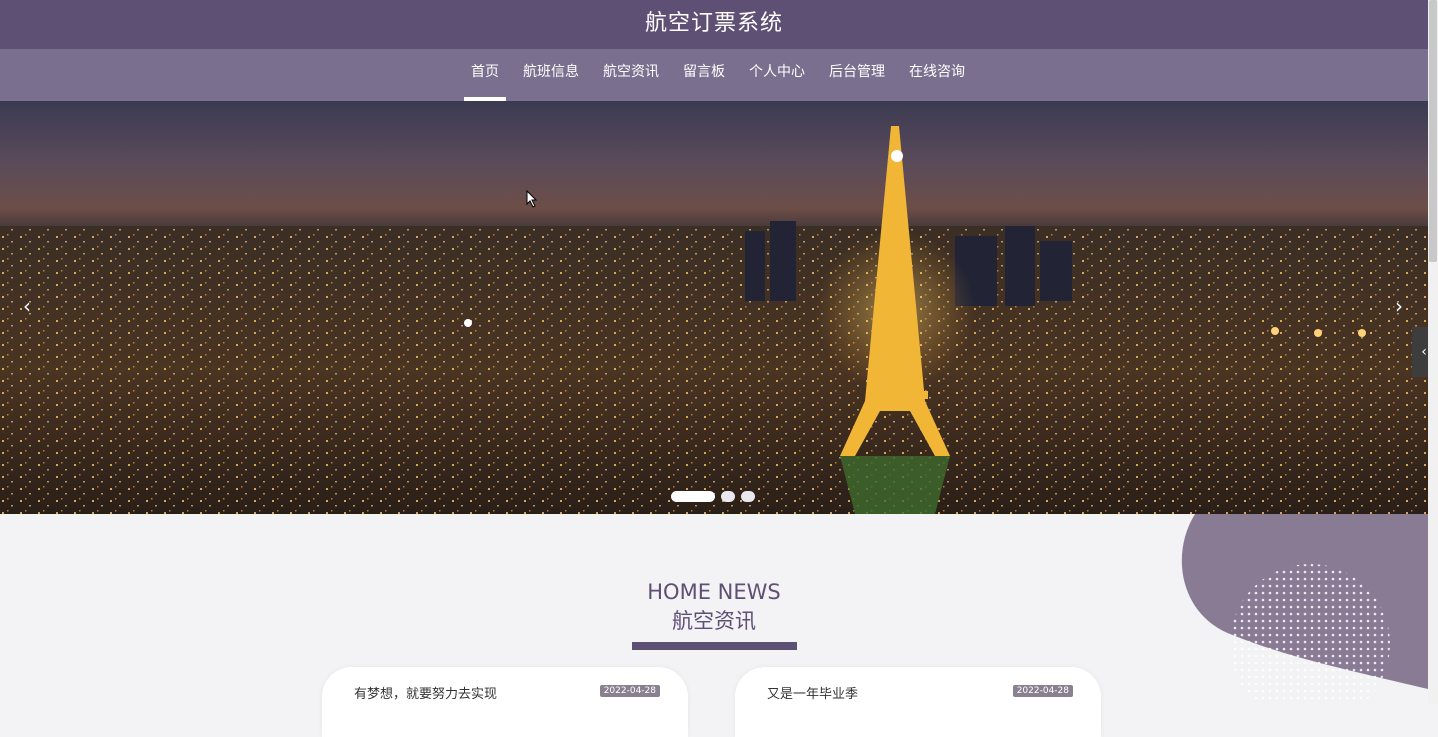 The height and width of the screenshot is (737, 1438). I want to click on page-scrollbar, so click(1433, 352).